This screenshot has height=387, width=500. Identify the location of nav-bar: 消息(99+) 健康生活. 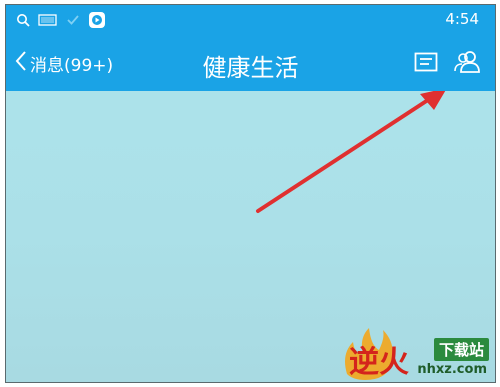
(250, 64).